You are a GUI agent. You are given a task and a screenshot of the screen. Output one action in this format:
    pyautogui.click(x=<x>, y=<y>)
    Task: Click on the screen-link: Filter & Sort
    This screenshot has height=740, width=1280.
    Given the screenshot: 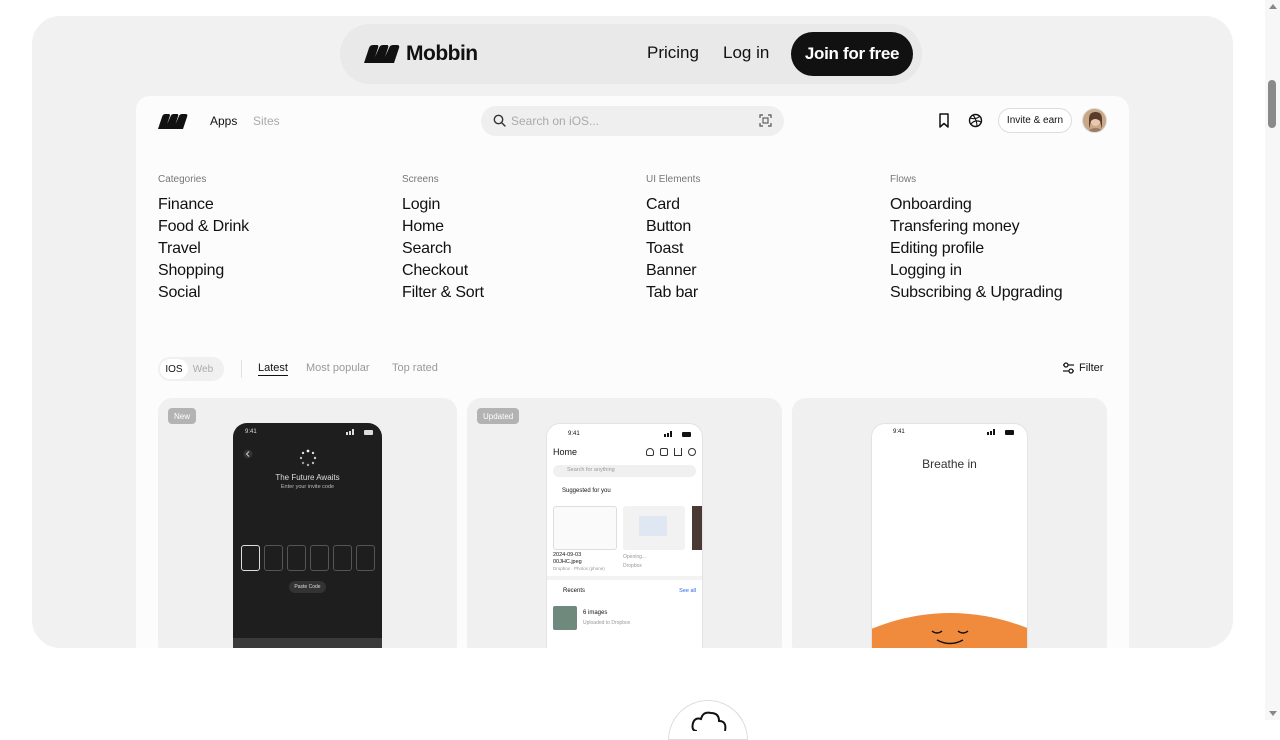 What is the action you would take?
    pyautogui.click(x=522, y=293)
    